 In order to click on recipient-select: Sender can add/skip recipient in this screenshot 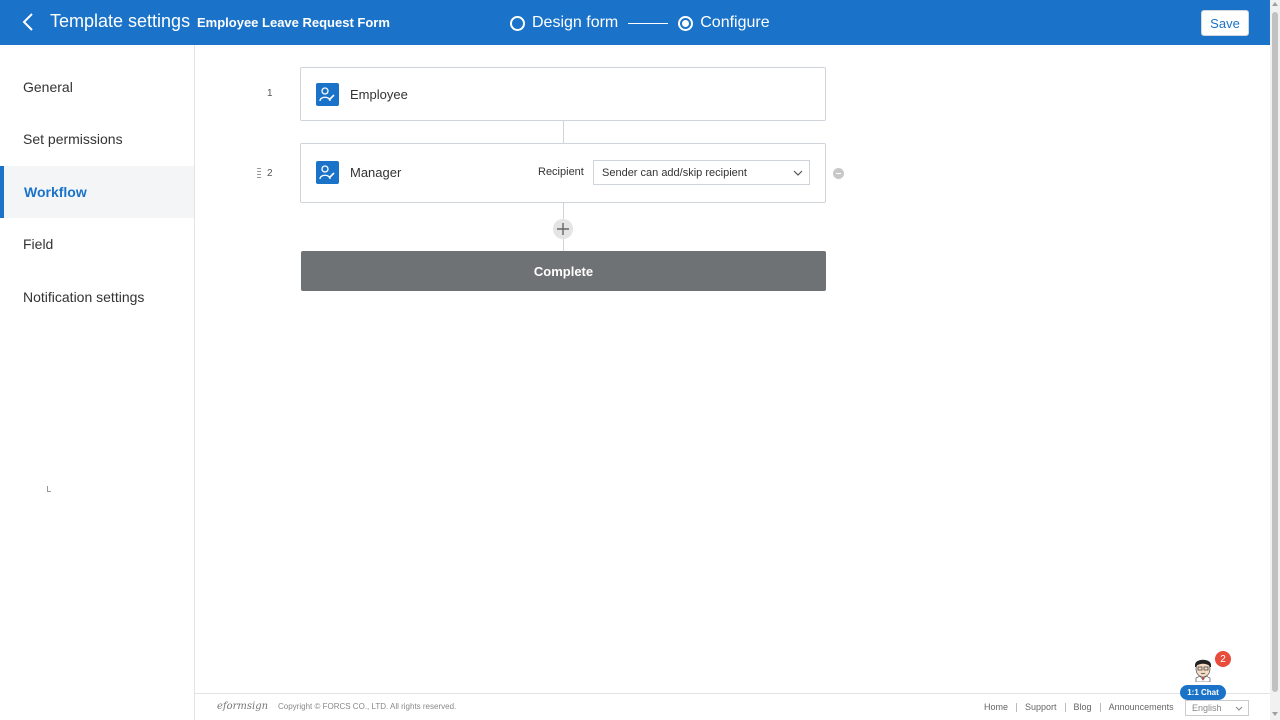, I will do `click(701, 172)`.